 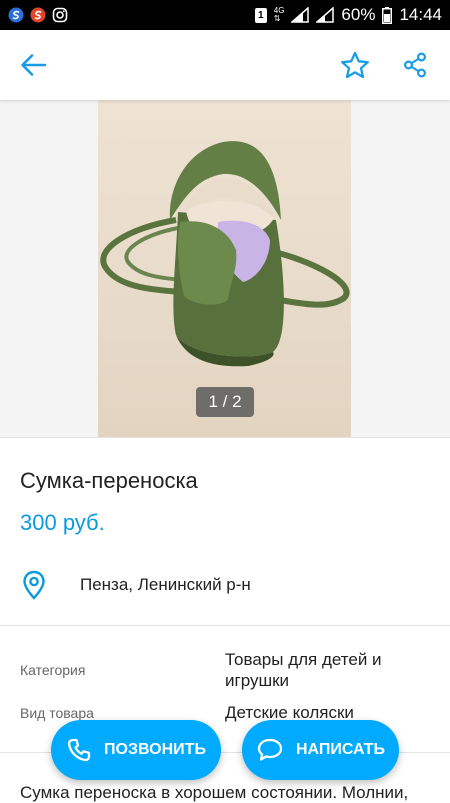 I want to click on arrow-left-icon, so click(x=34, y=65).